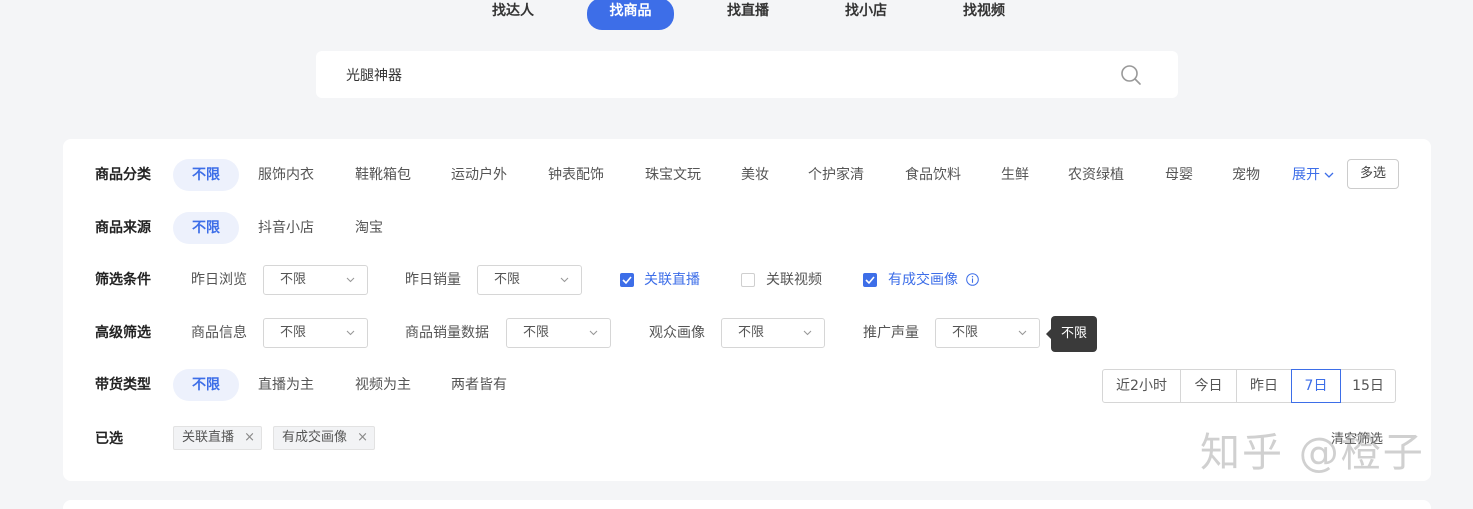 Image resolution: width=1473 pixels, height=509 pixels. What do you see at coordinates (630, 15) in the screenshot?
I see `tab-find-product: 找商品` at bounding box center [630, 15].